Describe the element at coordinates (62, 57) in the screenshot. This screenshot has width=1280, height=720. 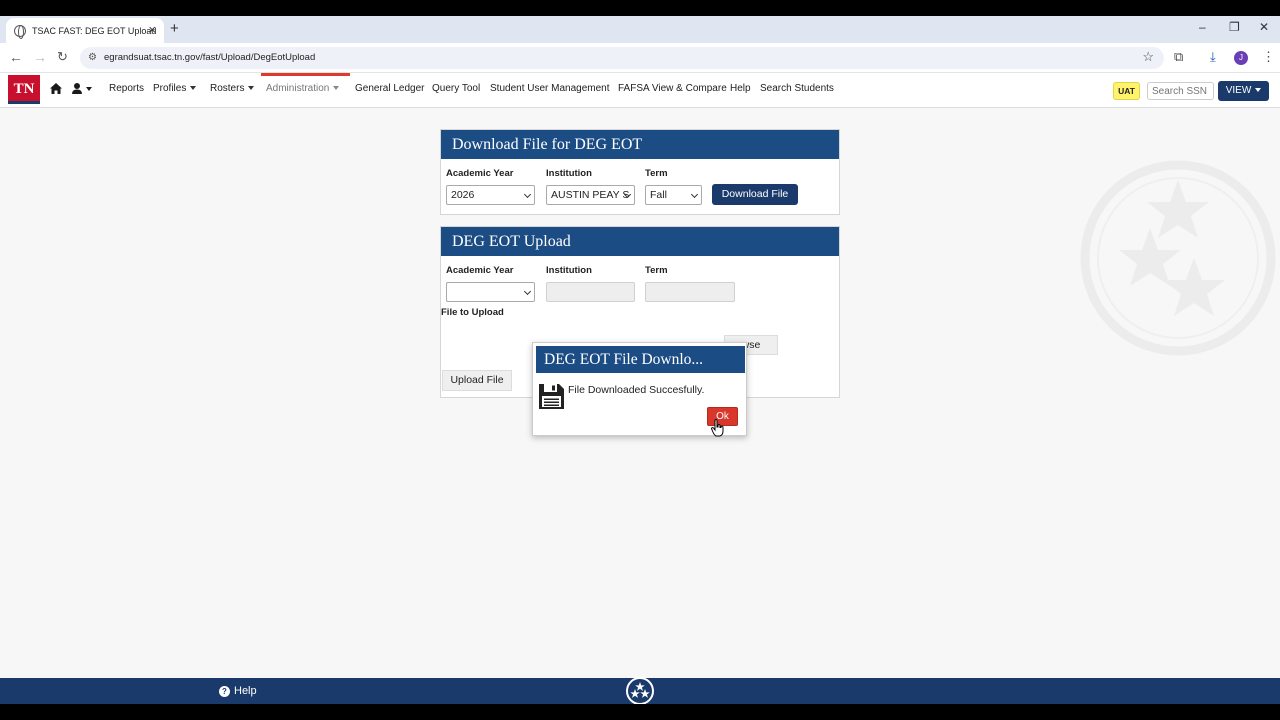
I see `reload-icon: ↻` at that location.